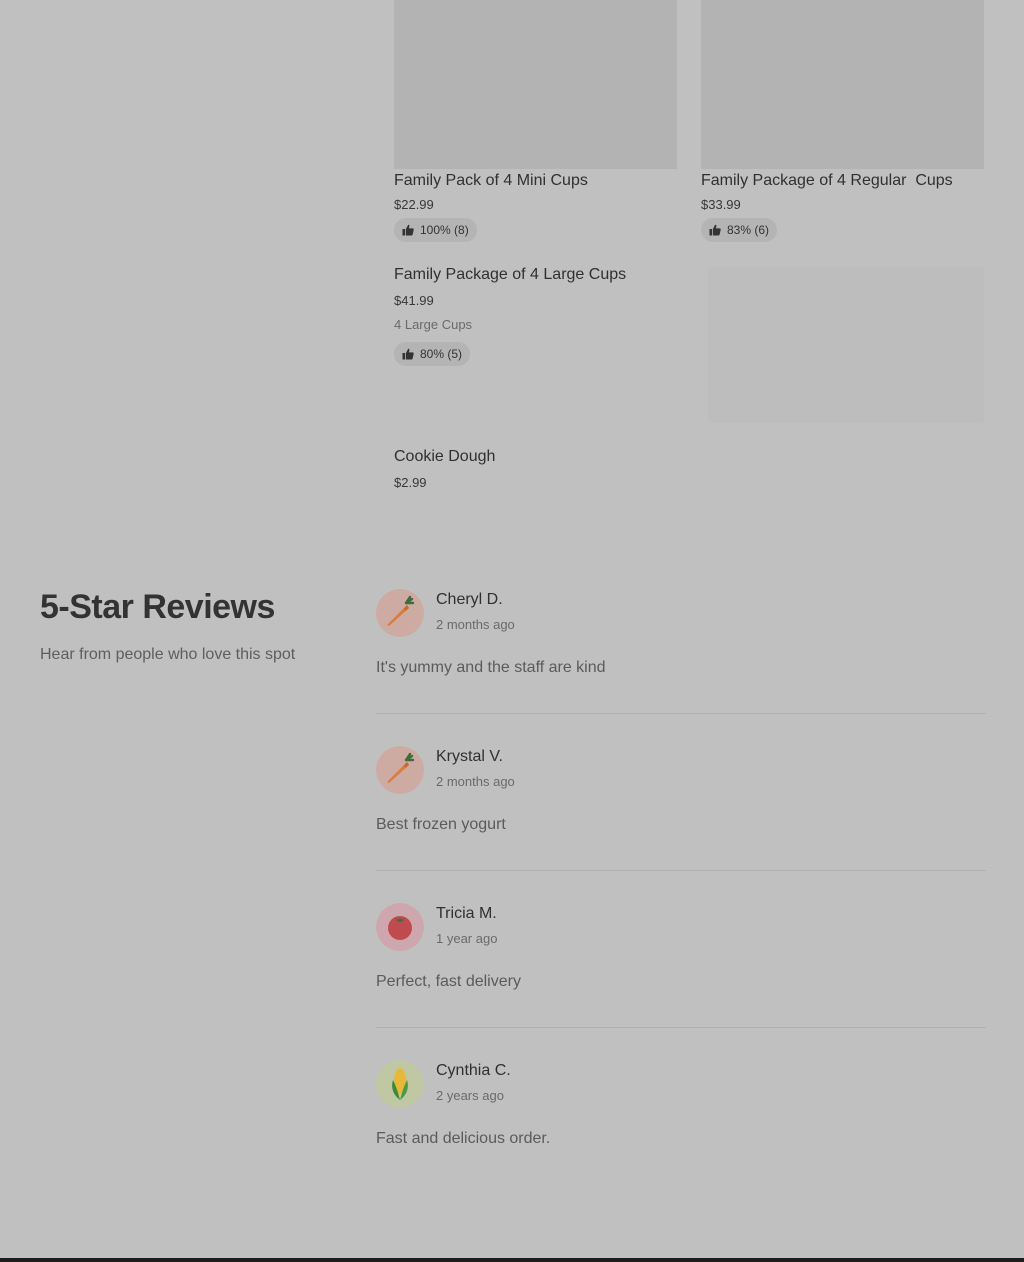 Image resolution: width=1024 pixels, height=1262 pixels. What do you see at coordinates (157, 607) in the screenshot?
I see `section-title: 5-Star Reviews` at bounding box center [157, 607].